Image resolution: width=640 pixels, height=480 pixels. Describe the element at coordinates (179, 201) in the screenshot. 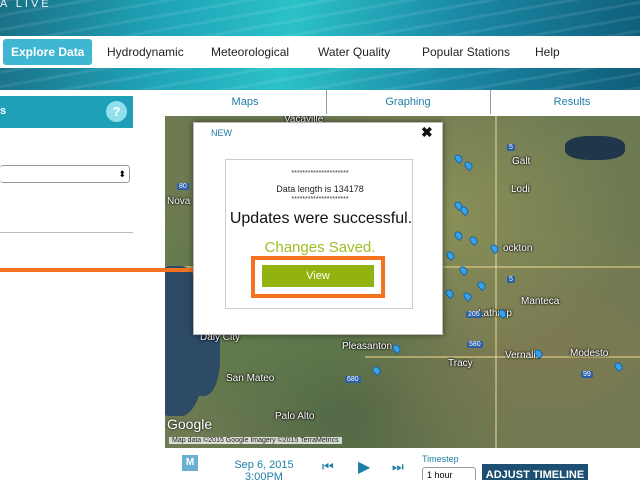

I see `map-label-novato: Nova` at that location.